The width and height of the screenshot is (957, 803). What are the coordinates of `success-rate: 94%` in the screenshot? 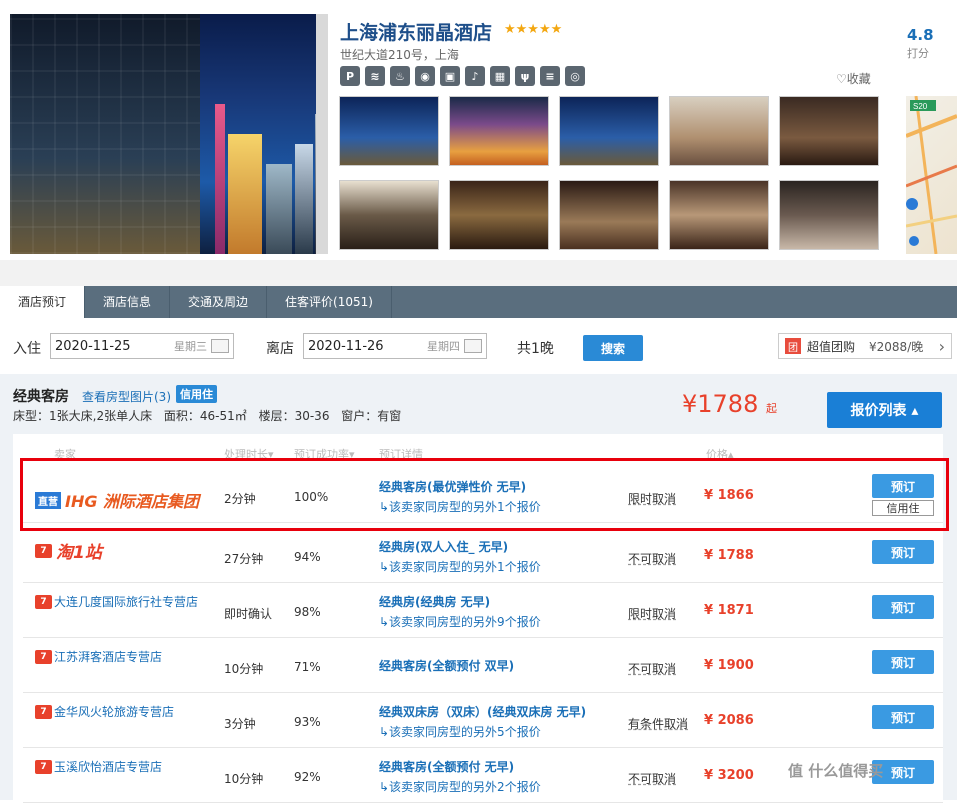 It's located at (307, 557).